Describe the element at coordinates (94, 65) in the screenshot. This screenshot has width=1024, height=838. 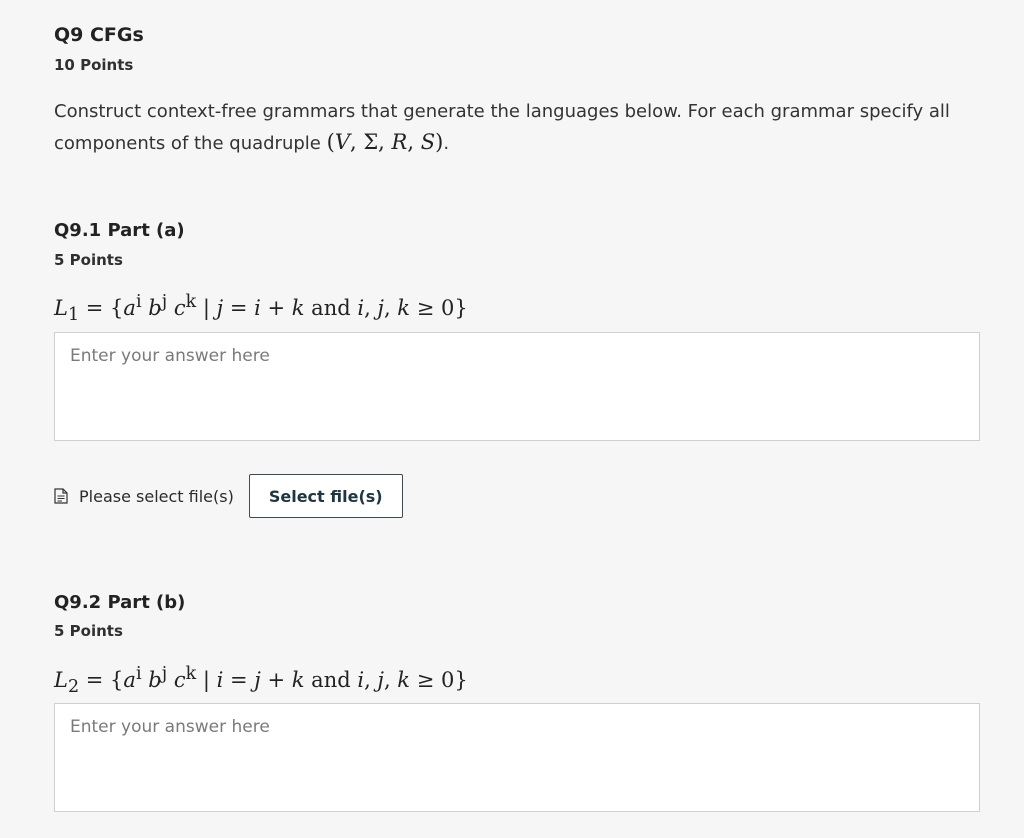
I see `question-points: 10 Points` at that location.